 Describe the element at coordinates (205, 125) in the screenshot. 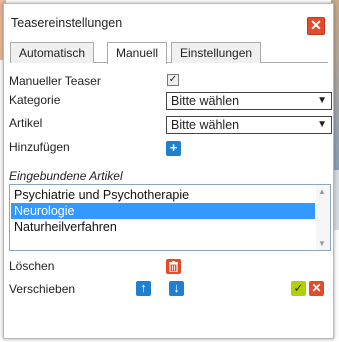

I see `article-select-value: Bitte wählen` at that location.